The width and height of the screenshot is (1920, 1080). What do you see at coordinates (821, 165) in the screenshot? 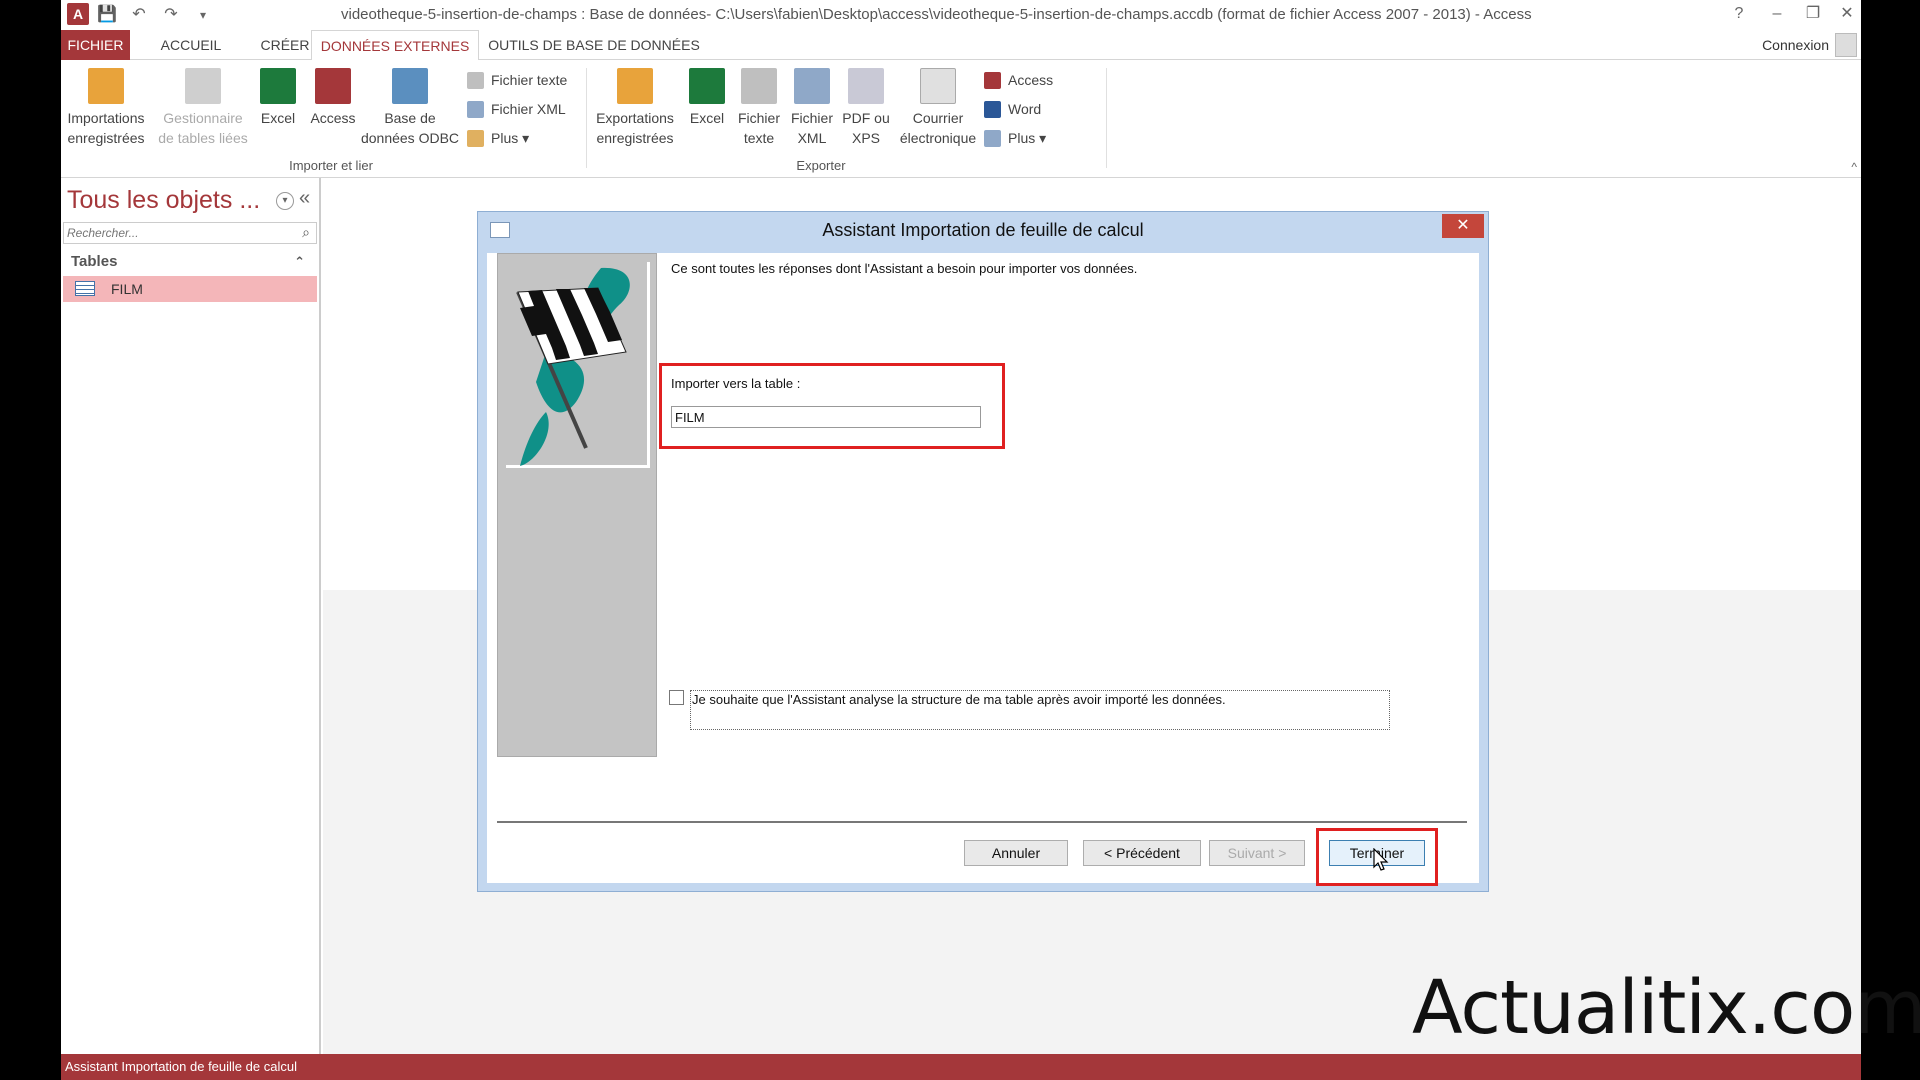
I see `export-group-label: Exporter` at bounding box center [821, 165].